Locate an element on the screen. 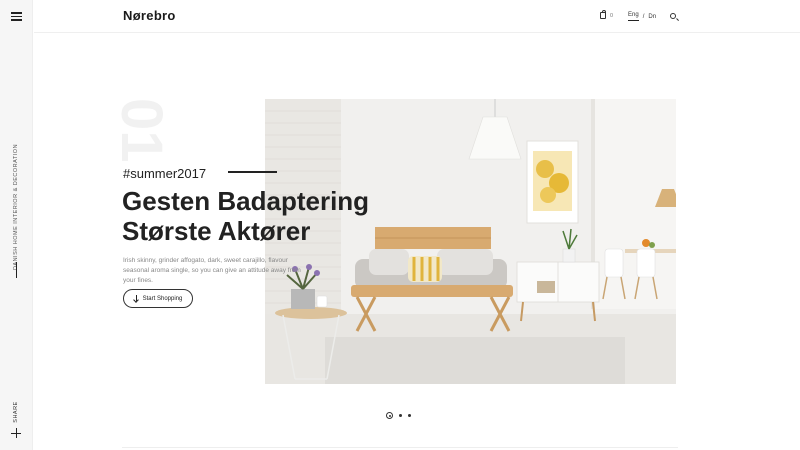 This screenshot has height=450, width=800. headline-line-2: Største Aktører is located at coordinates (216, 231).